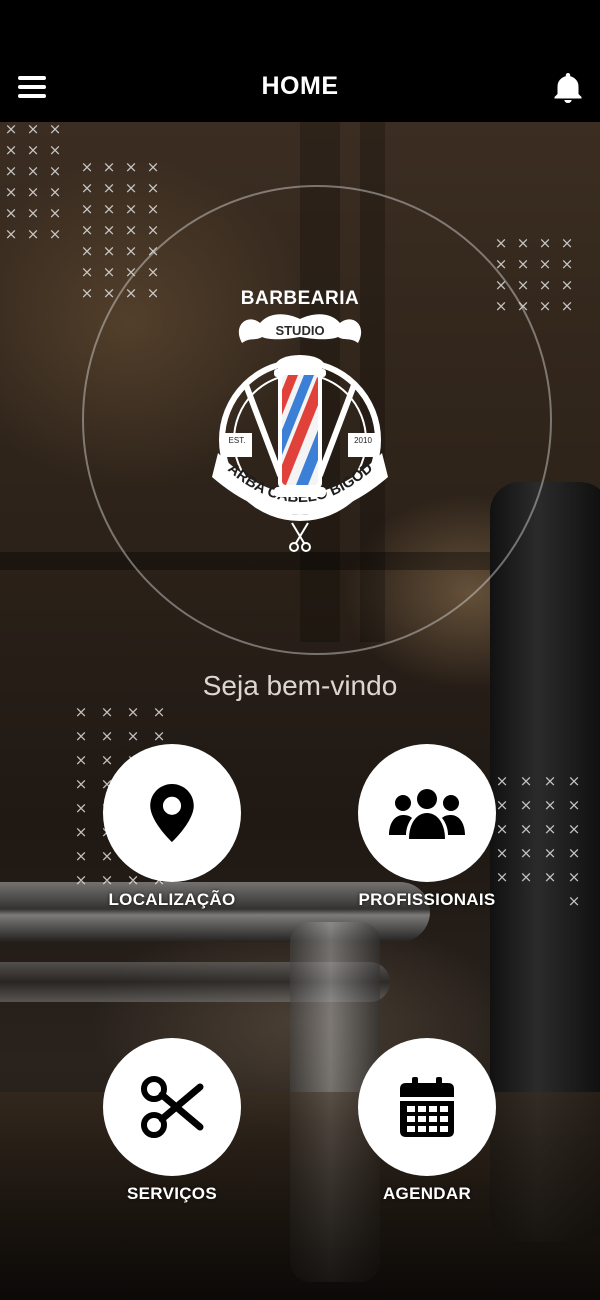 The height and width of the screenshot is (1300, 600). Describe the element at coordinates (300, 685) in the screenshot. I see `welcome-text: Seja bem-vindo` at that location.